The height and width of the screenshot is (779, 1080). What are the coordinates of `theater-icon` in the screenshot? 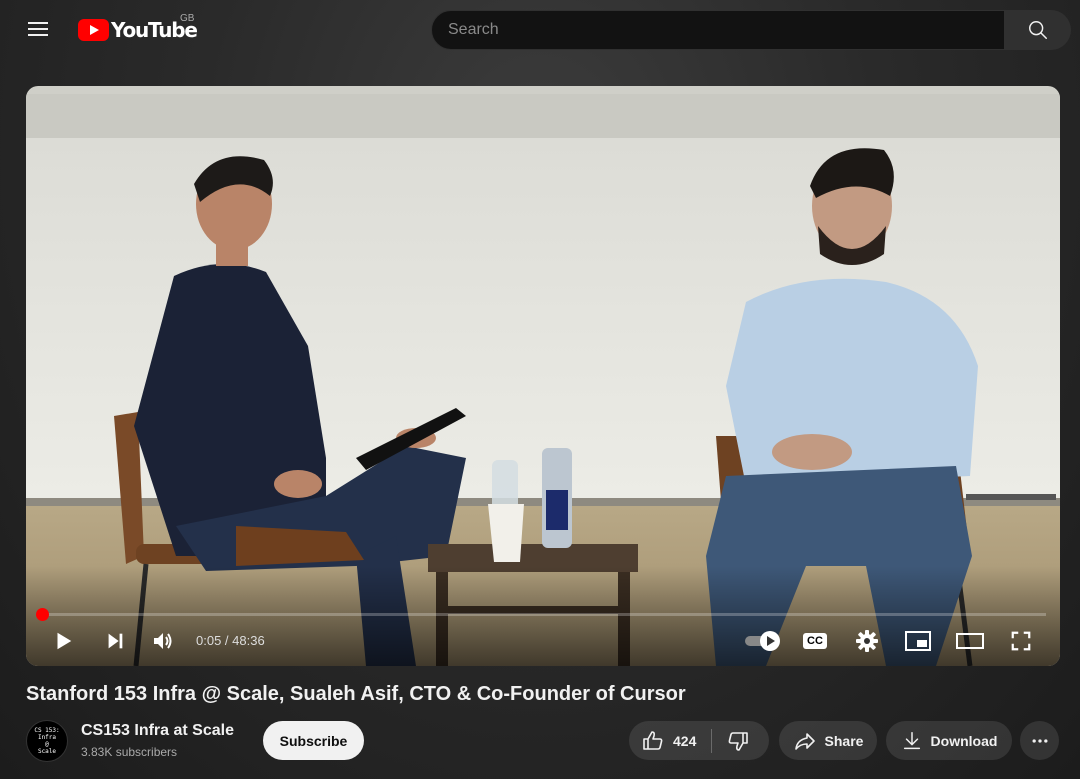 It's located at (970, 641).